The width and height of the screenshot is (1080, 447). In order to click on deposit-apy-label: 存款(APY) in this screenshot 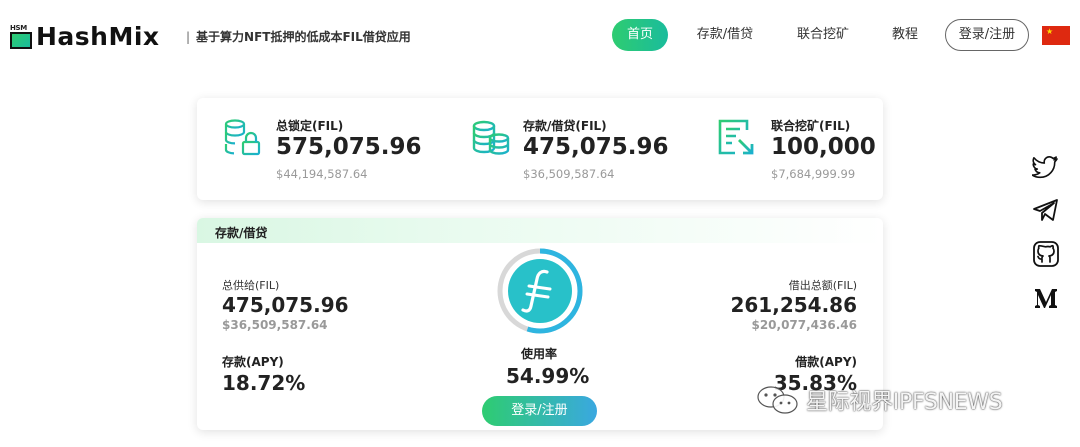, I will do `click(253, 362)`.